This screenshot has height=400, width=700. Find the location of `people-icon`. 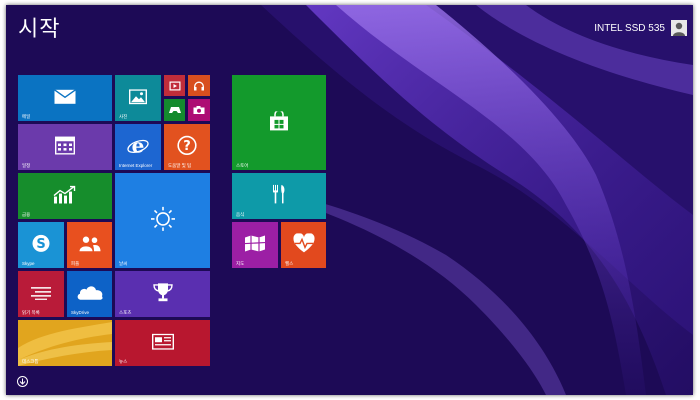

people-icon is located at coordinates (89, 244).